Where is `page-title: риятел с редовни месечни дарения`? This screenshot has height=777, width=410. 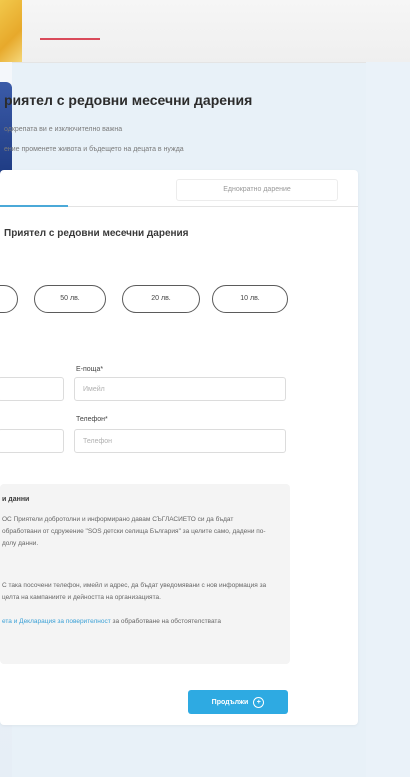 page-title: риятел с редовни месечни дарения is located at coordinates (128, 100).